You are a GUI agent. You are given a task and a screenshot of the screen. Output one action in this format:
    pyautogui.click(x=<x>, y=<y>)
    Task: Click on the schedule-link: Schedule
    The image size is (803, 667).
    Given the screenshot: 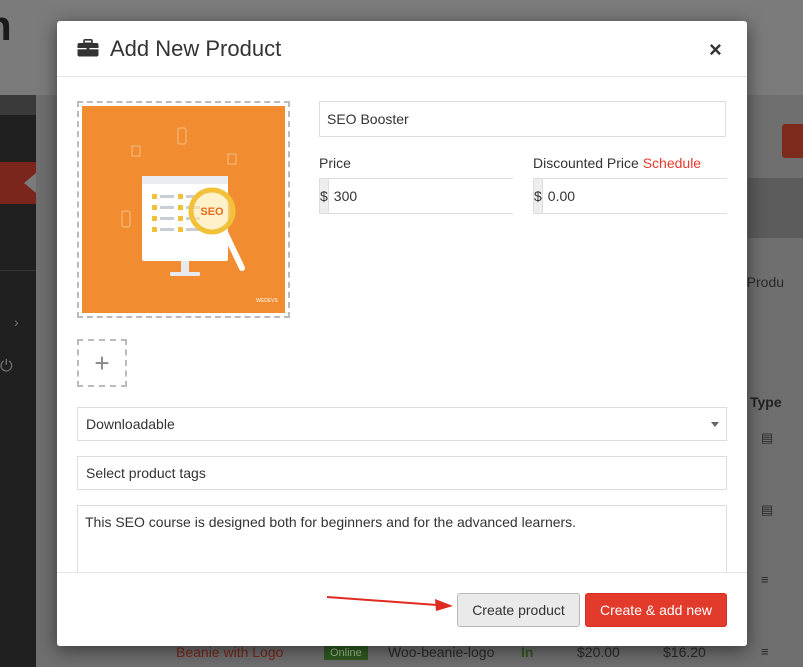 What is the action you would take?
    pyautogui.click(x=672, y=163)
    